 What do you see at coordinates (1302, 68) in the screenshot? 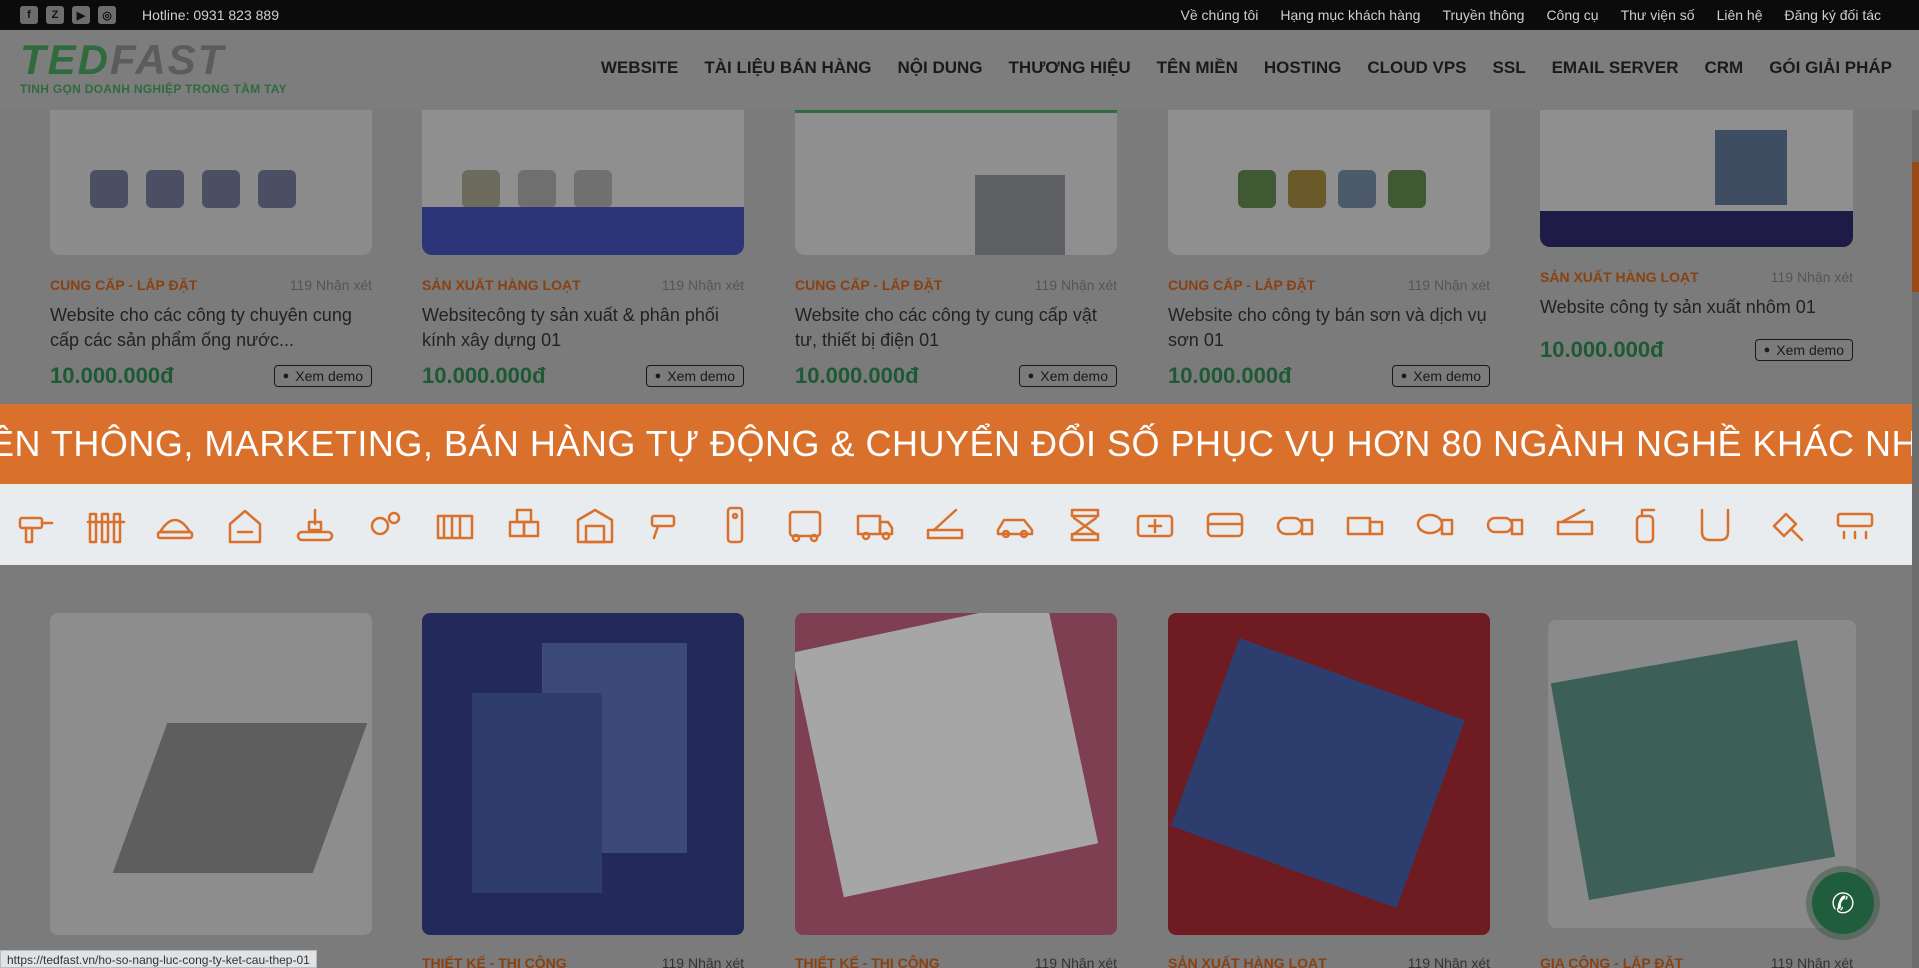
I see `nav-hosting: HOSTING` at bounding box center [1302, 68].